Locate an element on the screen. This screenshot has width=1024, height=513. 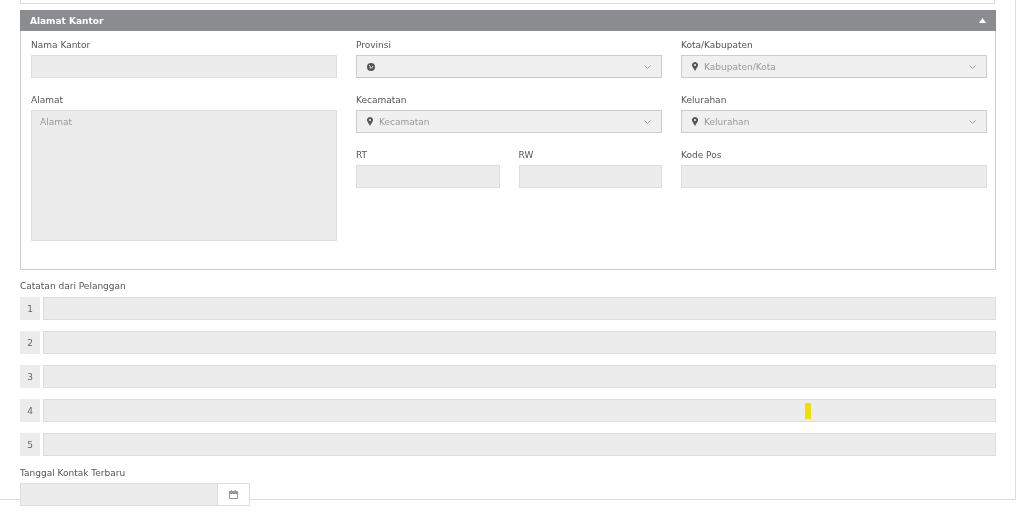
field-label: Tanggal Kontak Terbaru is located at coordinates (73, 473).